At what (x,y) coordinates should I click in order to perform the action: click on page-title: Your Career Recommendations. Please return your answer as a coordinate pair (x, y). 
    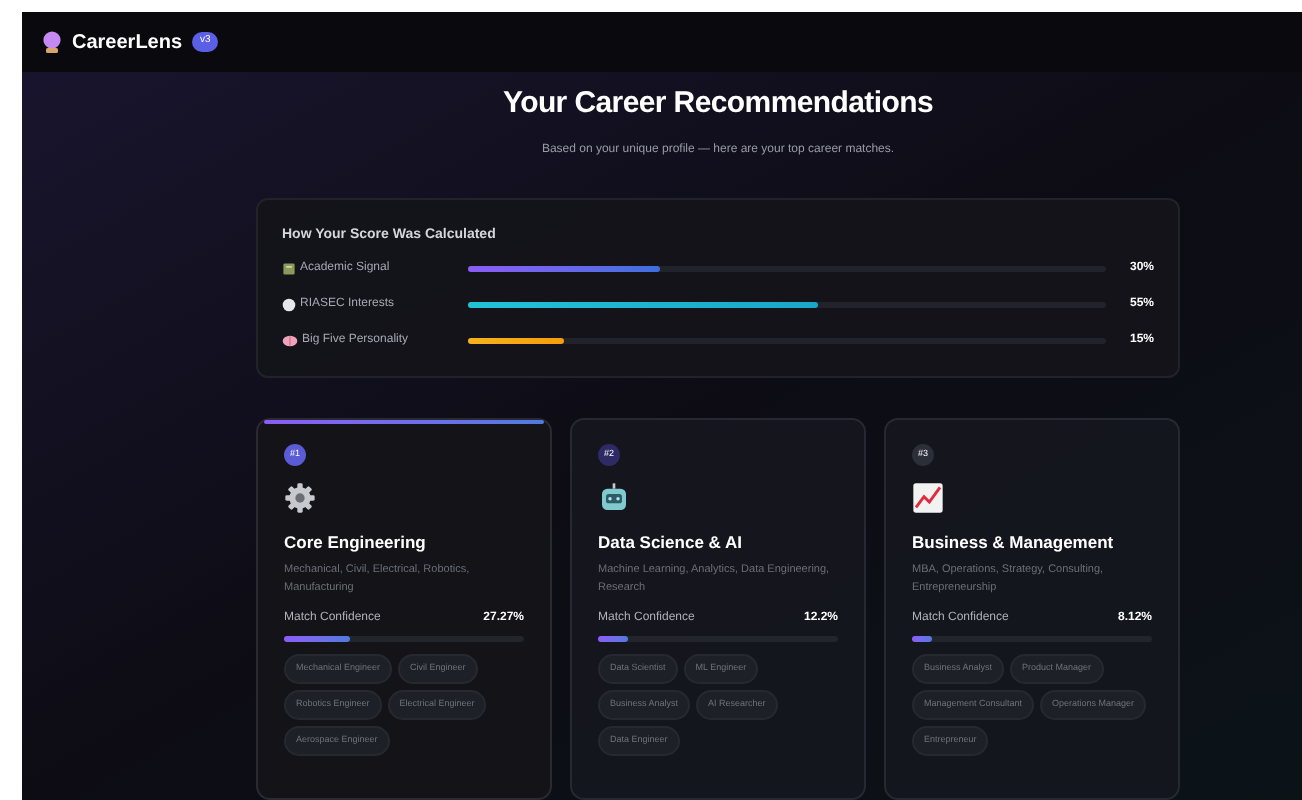
    Looking at the image, I should click on (718, 104).